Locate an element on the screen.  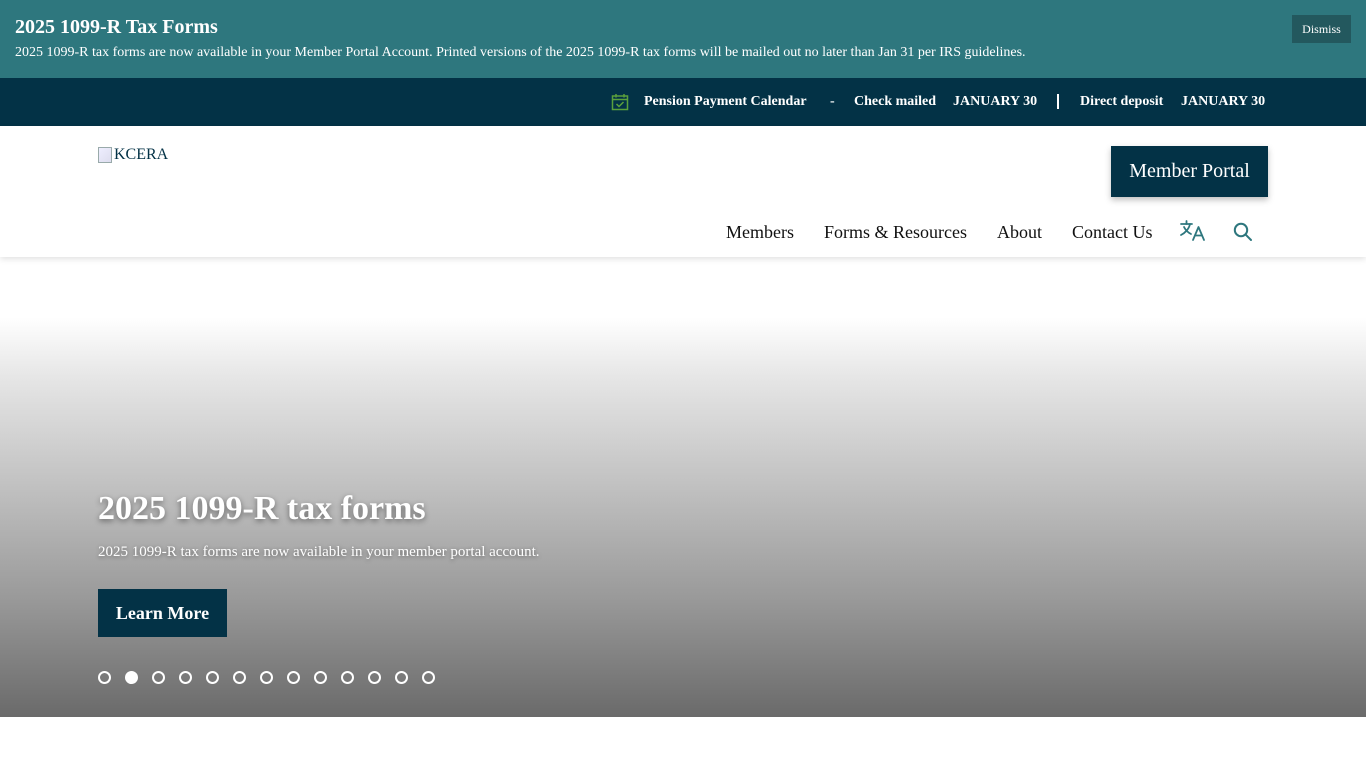
calendar-check-icon is located at coordinates (620, 102).